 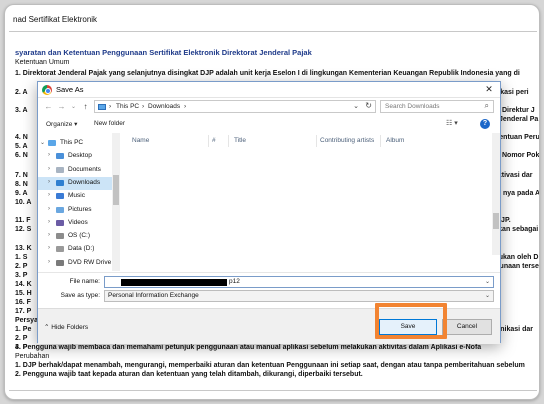 What do you see at coordinates (42, 142) in the screenshot?
I see `chevron-down-icon: ⌄` at bounding box center [42, 142].